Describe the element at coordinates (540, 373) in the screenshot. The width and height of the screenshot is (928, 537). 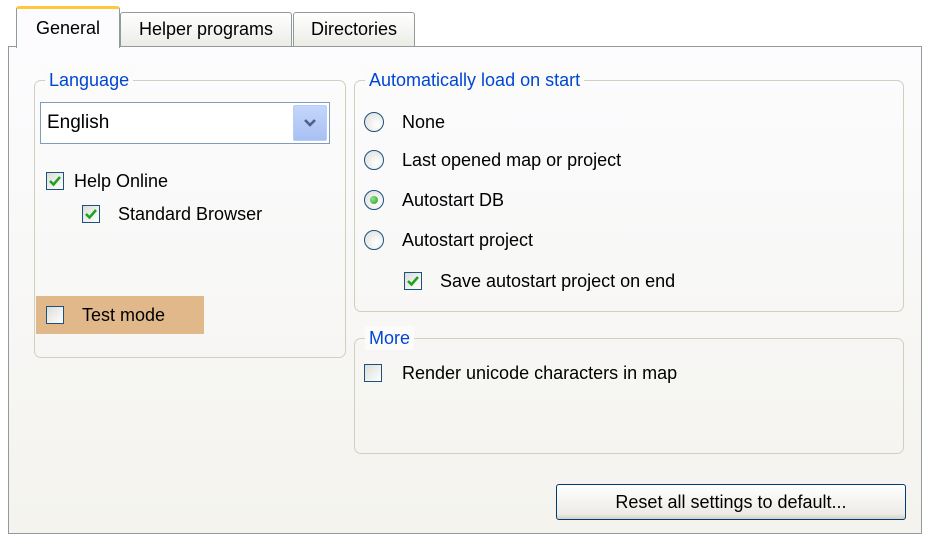
I see `render-unicode-label: Render unicode characters in map` at that location.